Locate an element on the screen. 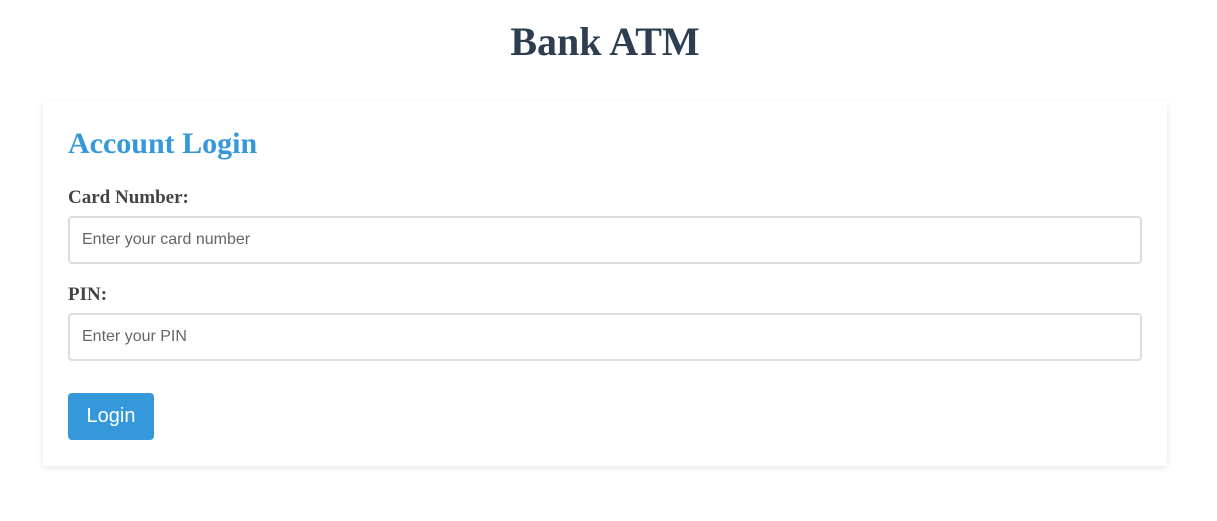 Image resolution: width=1217 pixels, height=521 pixels. card-number-input is located at coordinates (605, 240).